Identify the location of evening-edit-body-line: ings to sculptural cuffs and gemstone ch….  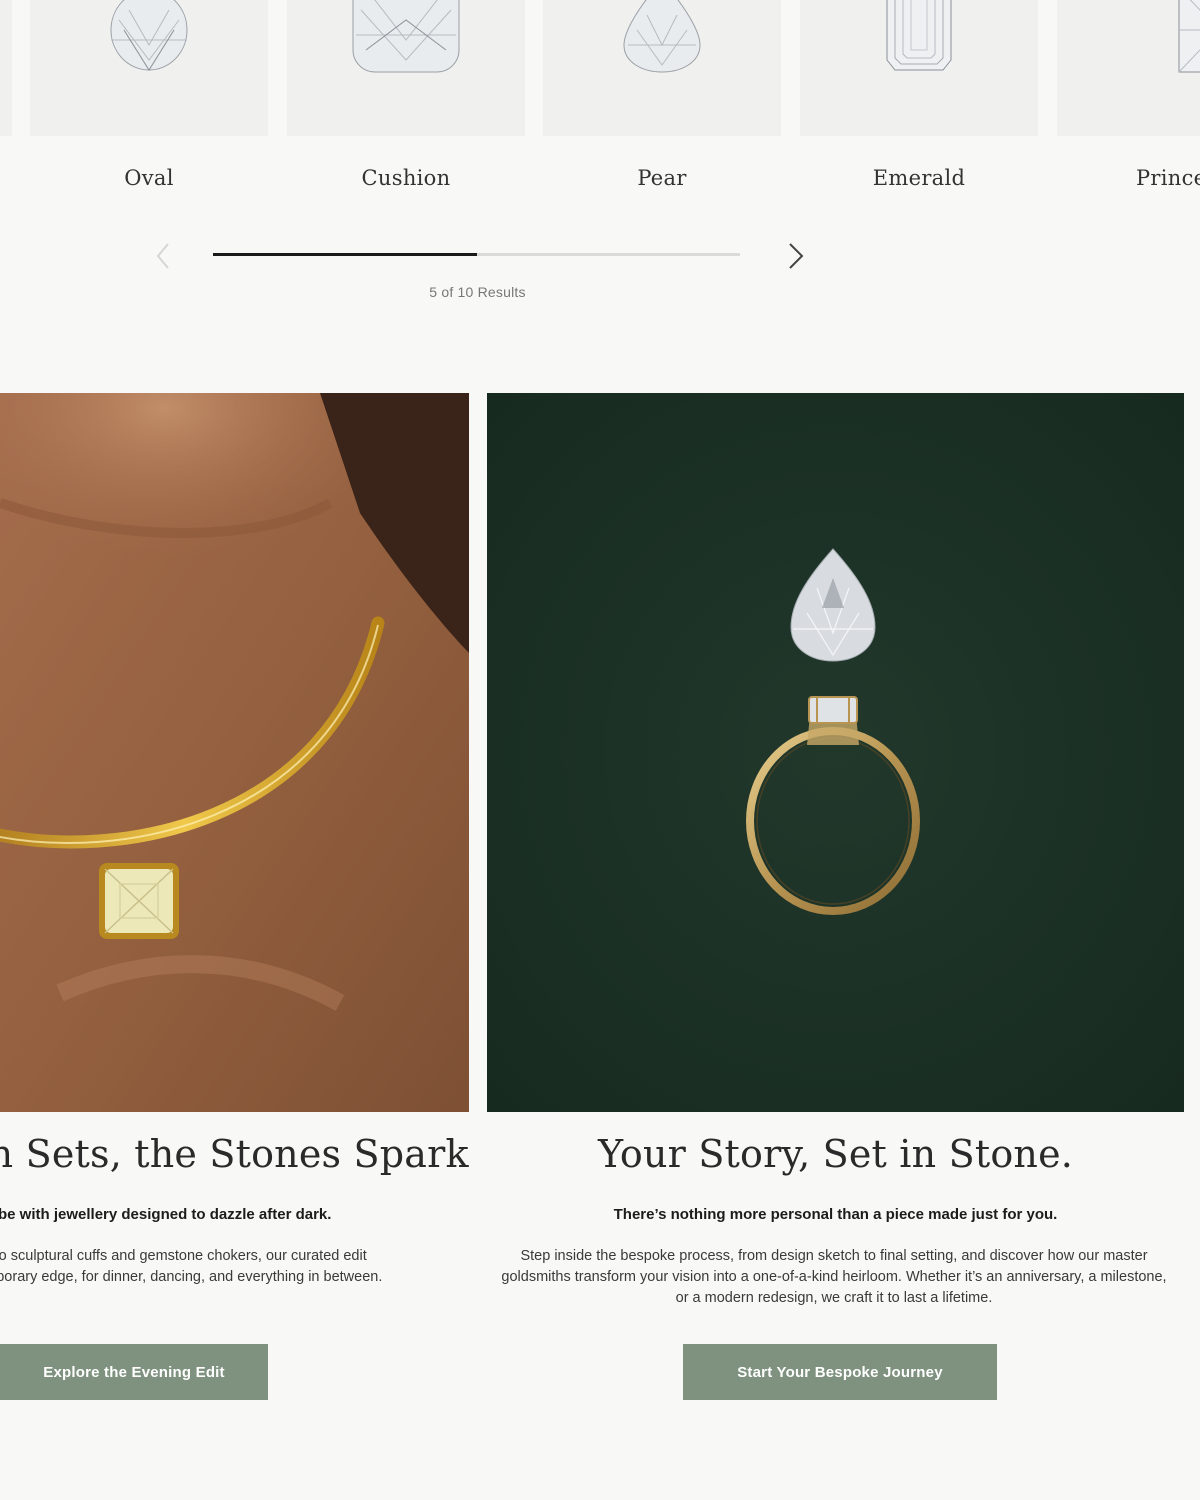
(183, 1256).